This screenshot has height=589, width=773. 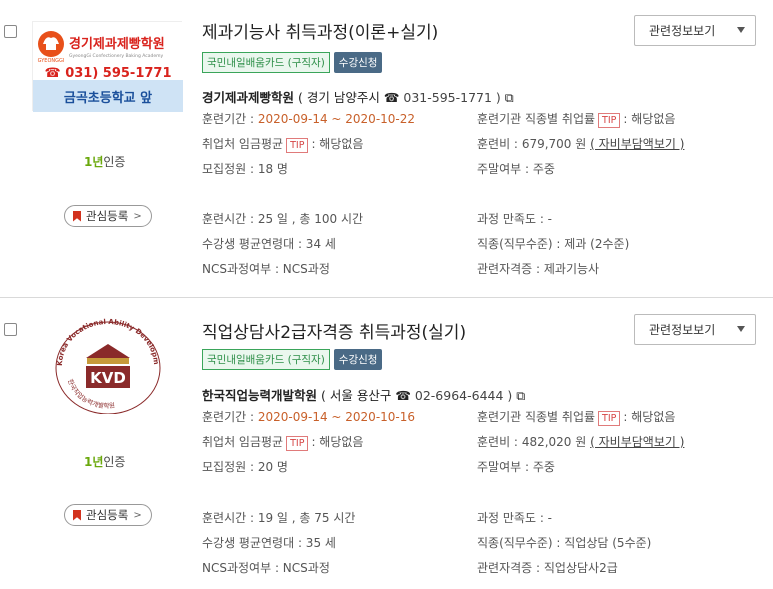 What do you see at coordinates (463, 395) in the screenshot?
I see `academy-phone: 02-6964-6444 )` at bounding box center [463, 395].